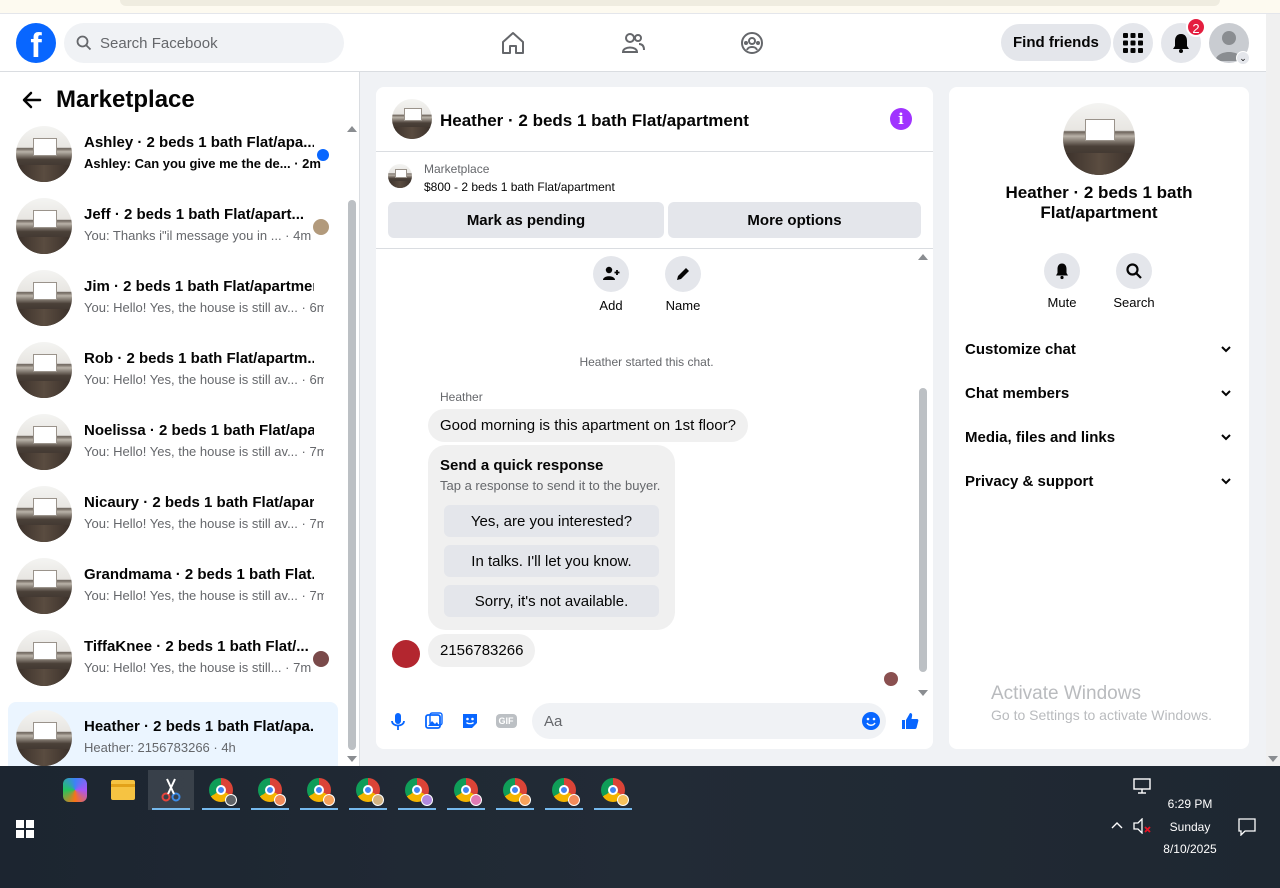  Describe the element at coordinates (1101, 715) in the screenshot. I see `watermark-subtitle: Go to Settings to activate Windows.` at that location.